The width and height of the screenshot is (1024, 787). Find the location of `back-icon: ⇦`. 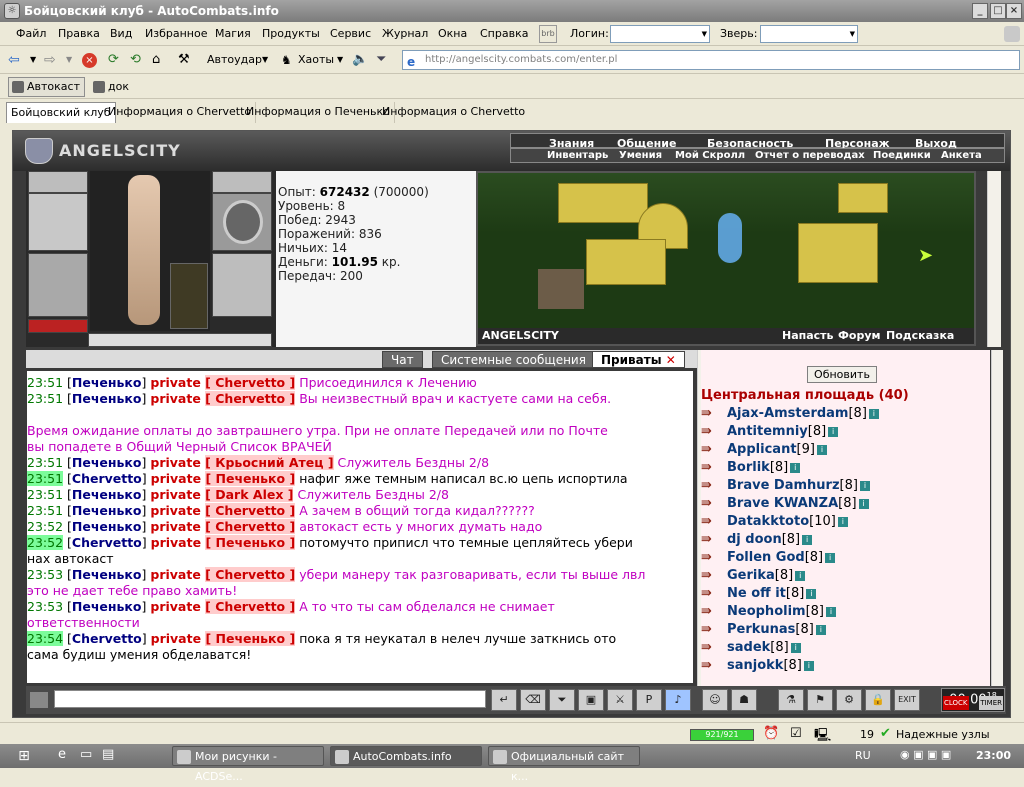

back-icon: ⇦ is located at coordinates (14, 60).